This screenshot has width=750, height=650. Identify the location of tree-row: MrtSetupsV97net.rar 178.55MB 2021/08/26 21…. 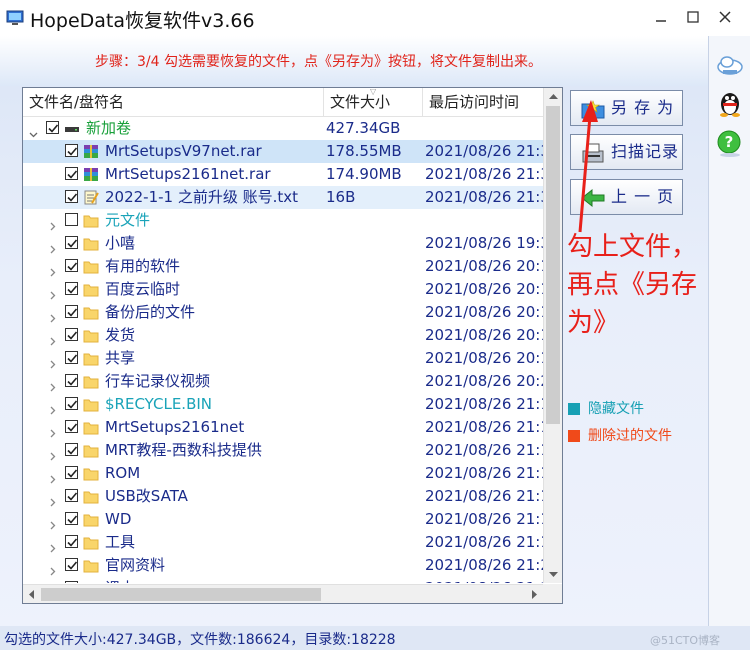
(283, 151).